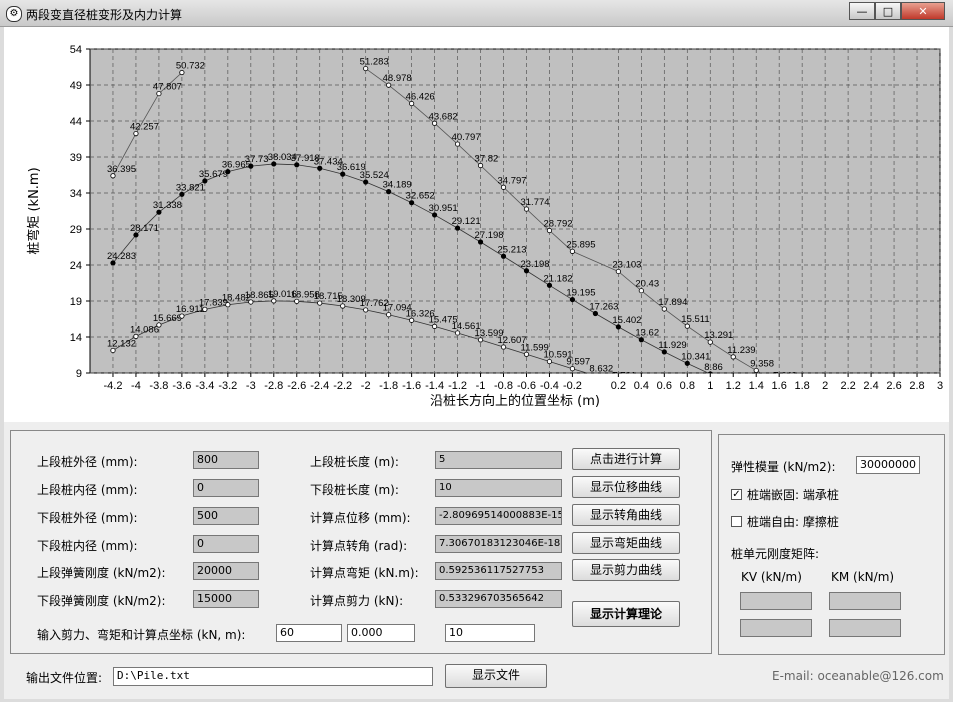 The width and height of the screenshot is (953, 702). What do you see at coordinates (489, 235) in the screenshot?
I see `data-label: 27.198` at bounding box center [489, 235].